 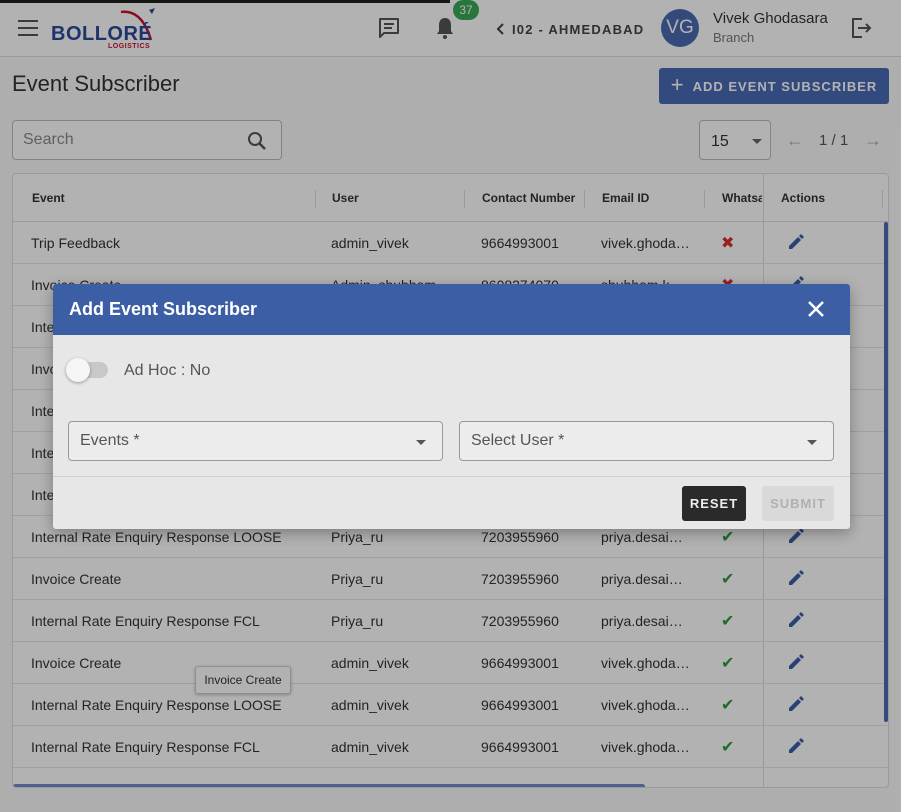 What do you see at coordinates (163, 309) in the screenshot?
I see `dialog-title: Add Event Subscriber` at bounding box center [163, 309].